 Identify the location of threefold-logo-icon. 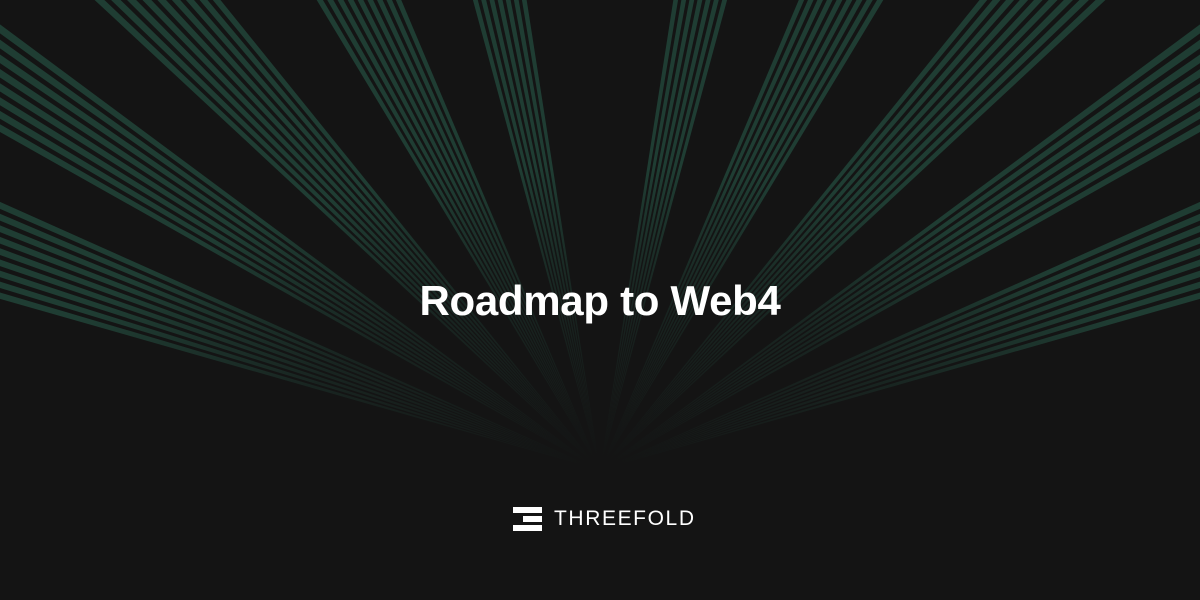
(527, 519).